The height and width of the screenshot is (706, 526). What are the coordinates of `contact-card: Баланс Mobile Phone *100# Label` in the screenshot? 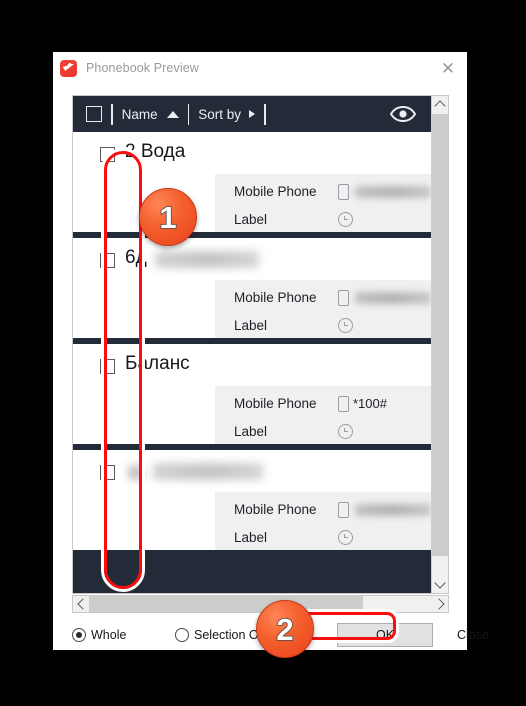 It's located at (252, 394).